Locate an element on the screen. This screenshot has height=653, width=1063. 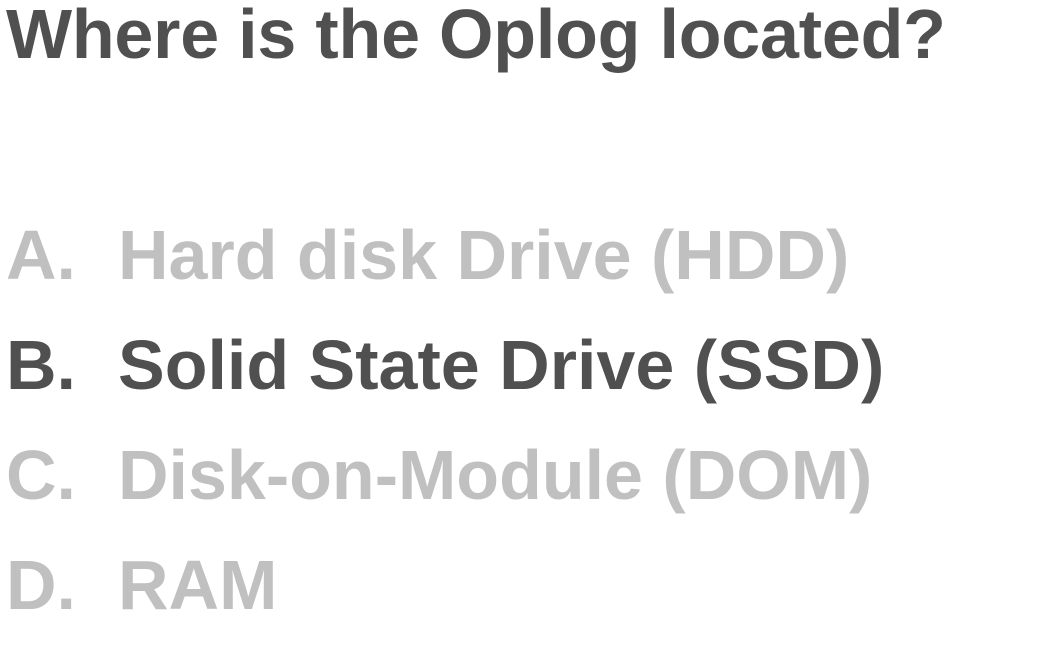
option-a-text: Hard disk Drive (HDD) is located at coordinates (484, 255).